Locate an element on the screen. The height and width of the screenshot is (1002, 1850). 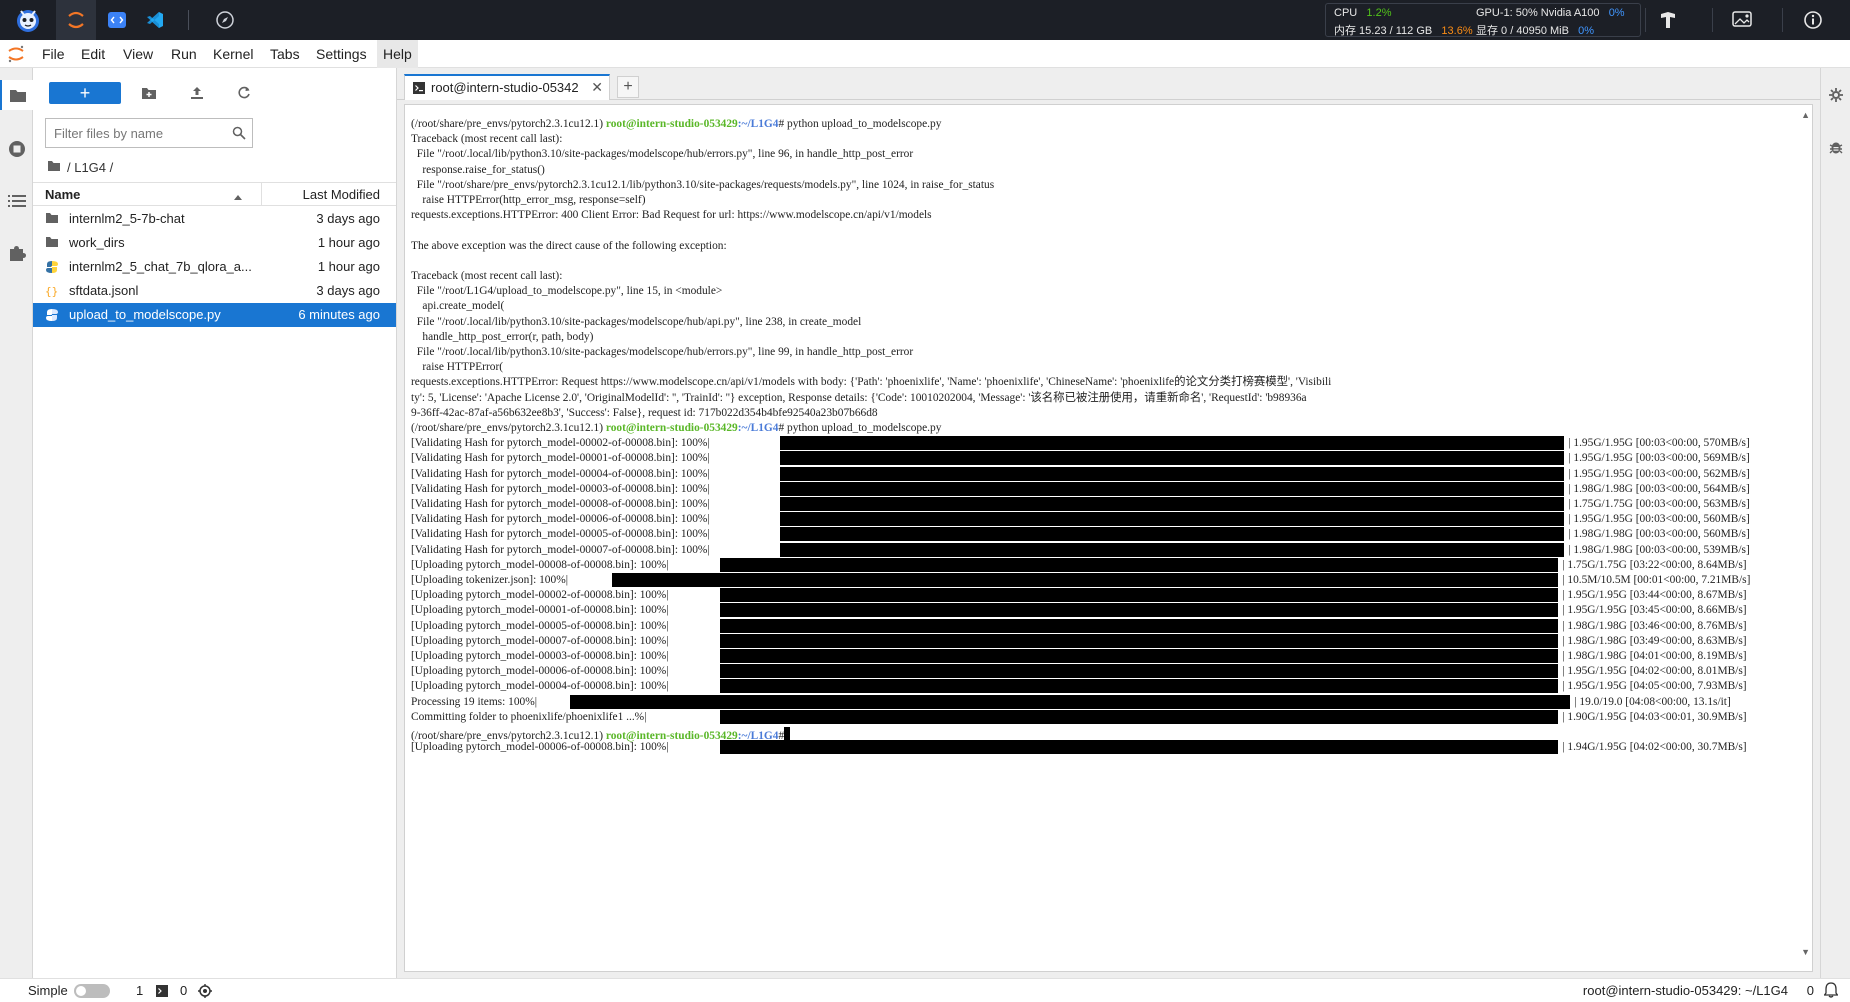
kernel-count: 0 is located at coordinates (183, 990).